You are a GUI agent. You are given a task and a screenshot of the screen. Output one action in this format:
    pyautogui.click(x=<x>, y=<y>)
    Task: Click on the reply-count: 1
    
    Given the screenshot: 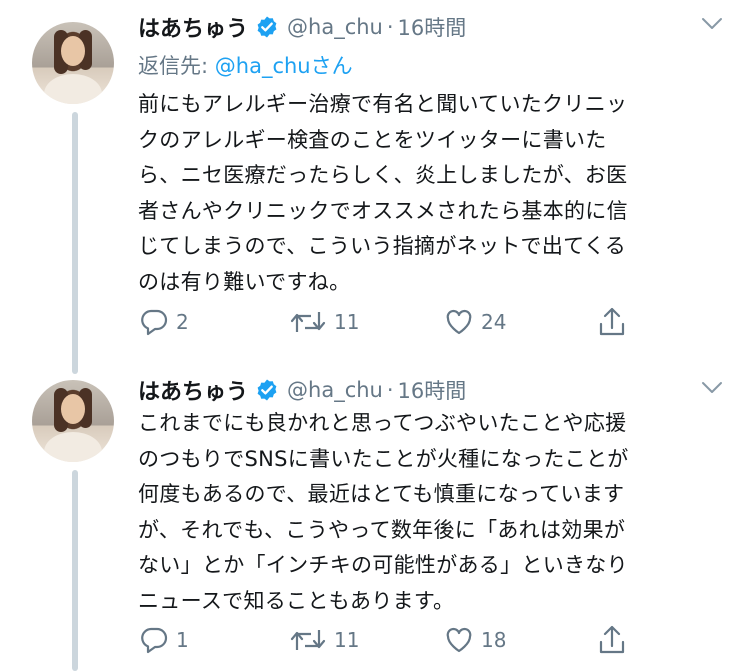 What is the action you would take?
    pyautogui.click(x=182, y=640)
    